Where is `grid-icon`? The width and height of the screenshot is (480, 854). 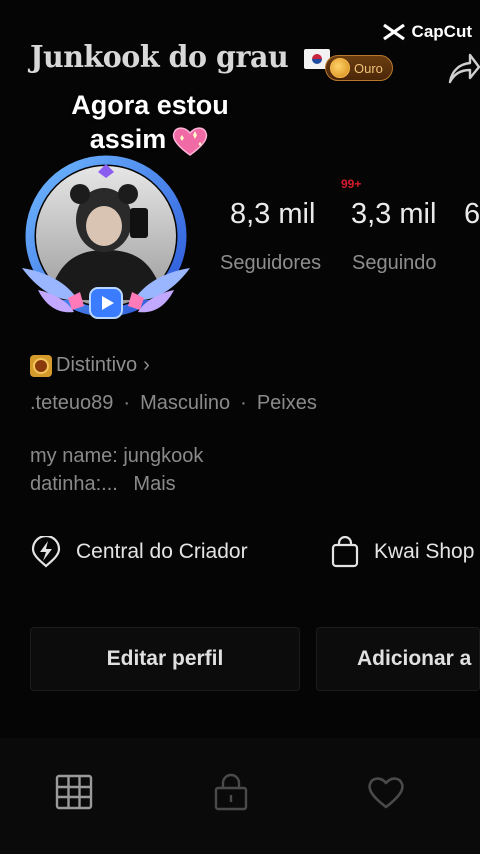
grid-icon is located at coordinates (74, 792).